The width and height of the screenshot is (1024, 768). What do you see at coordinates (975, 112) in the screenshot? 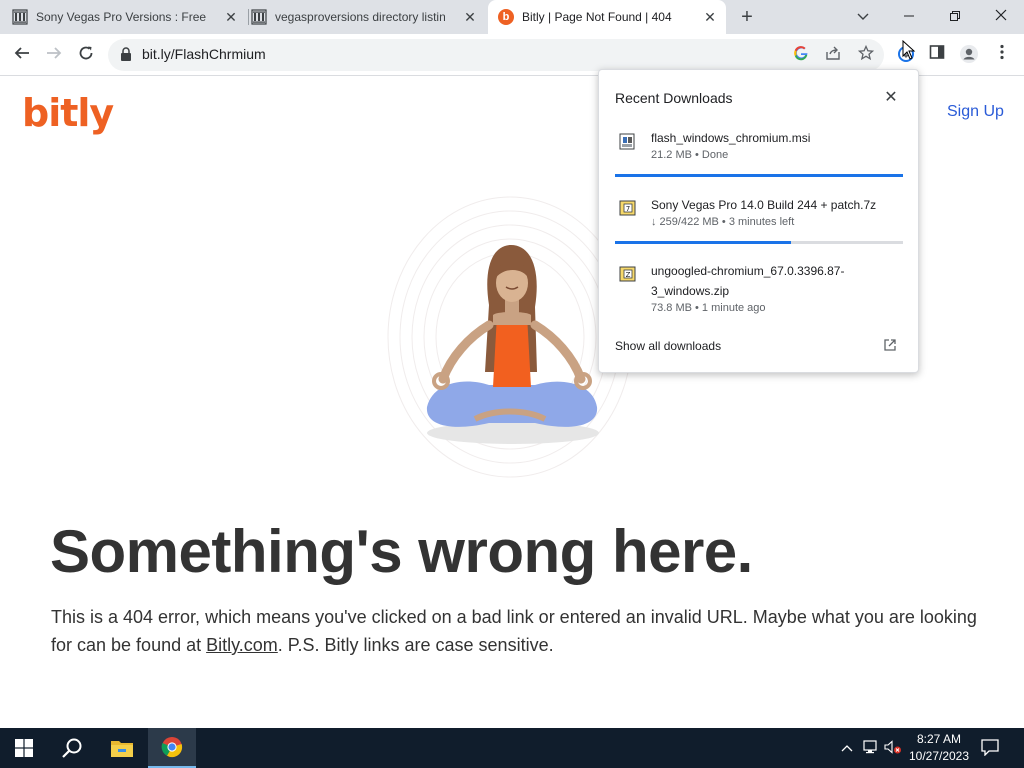
I see `sign-up-link: Sign Up` at bounding box center [975, 112].